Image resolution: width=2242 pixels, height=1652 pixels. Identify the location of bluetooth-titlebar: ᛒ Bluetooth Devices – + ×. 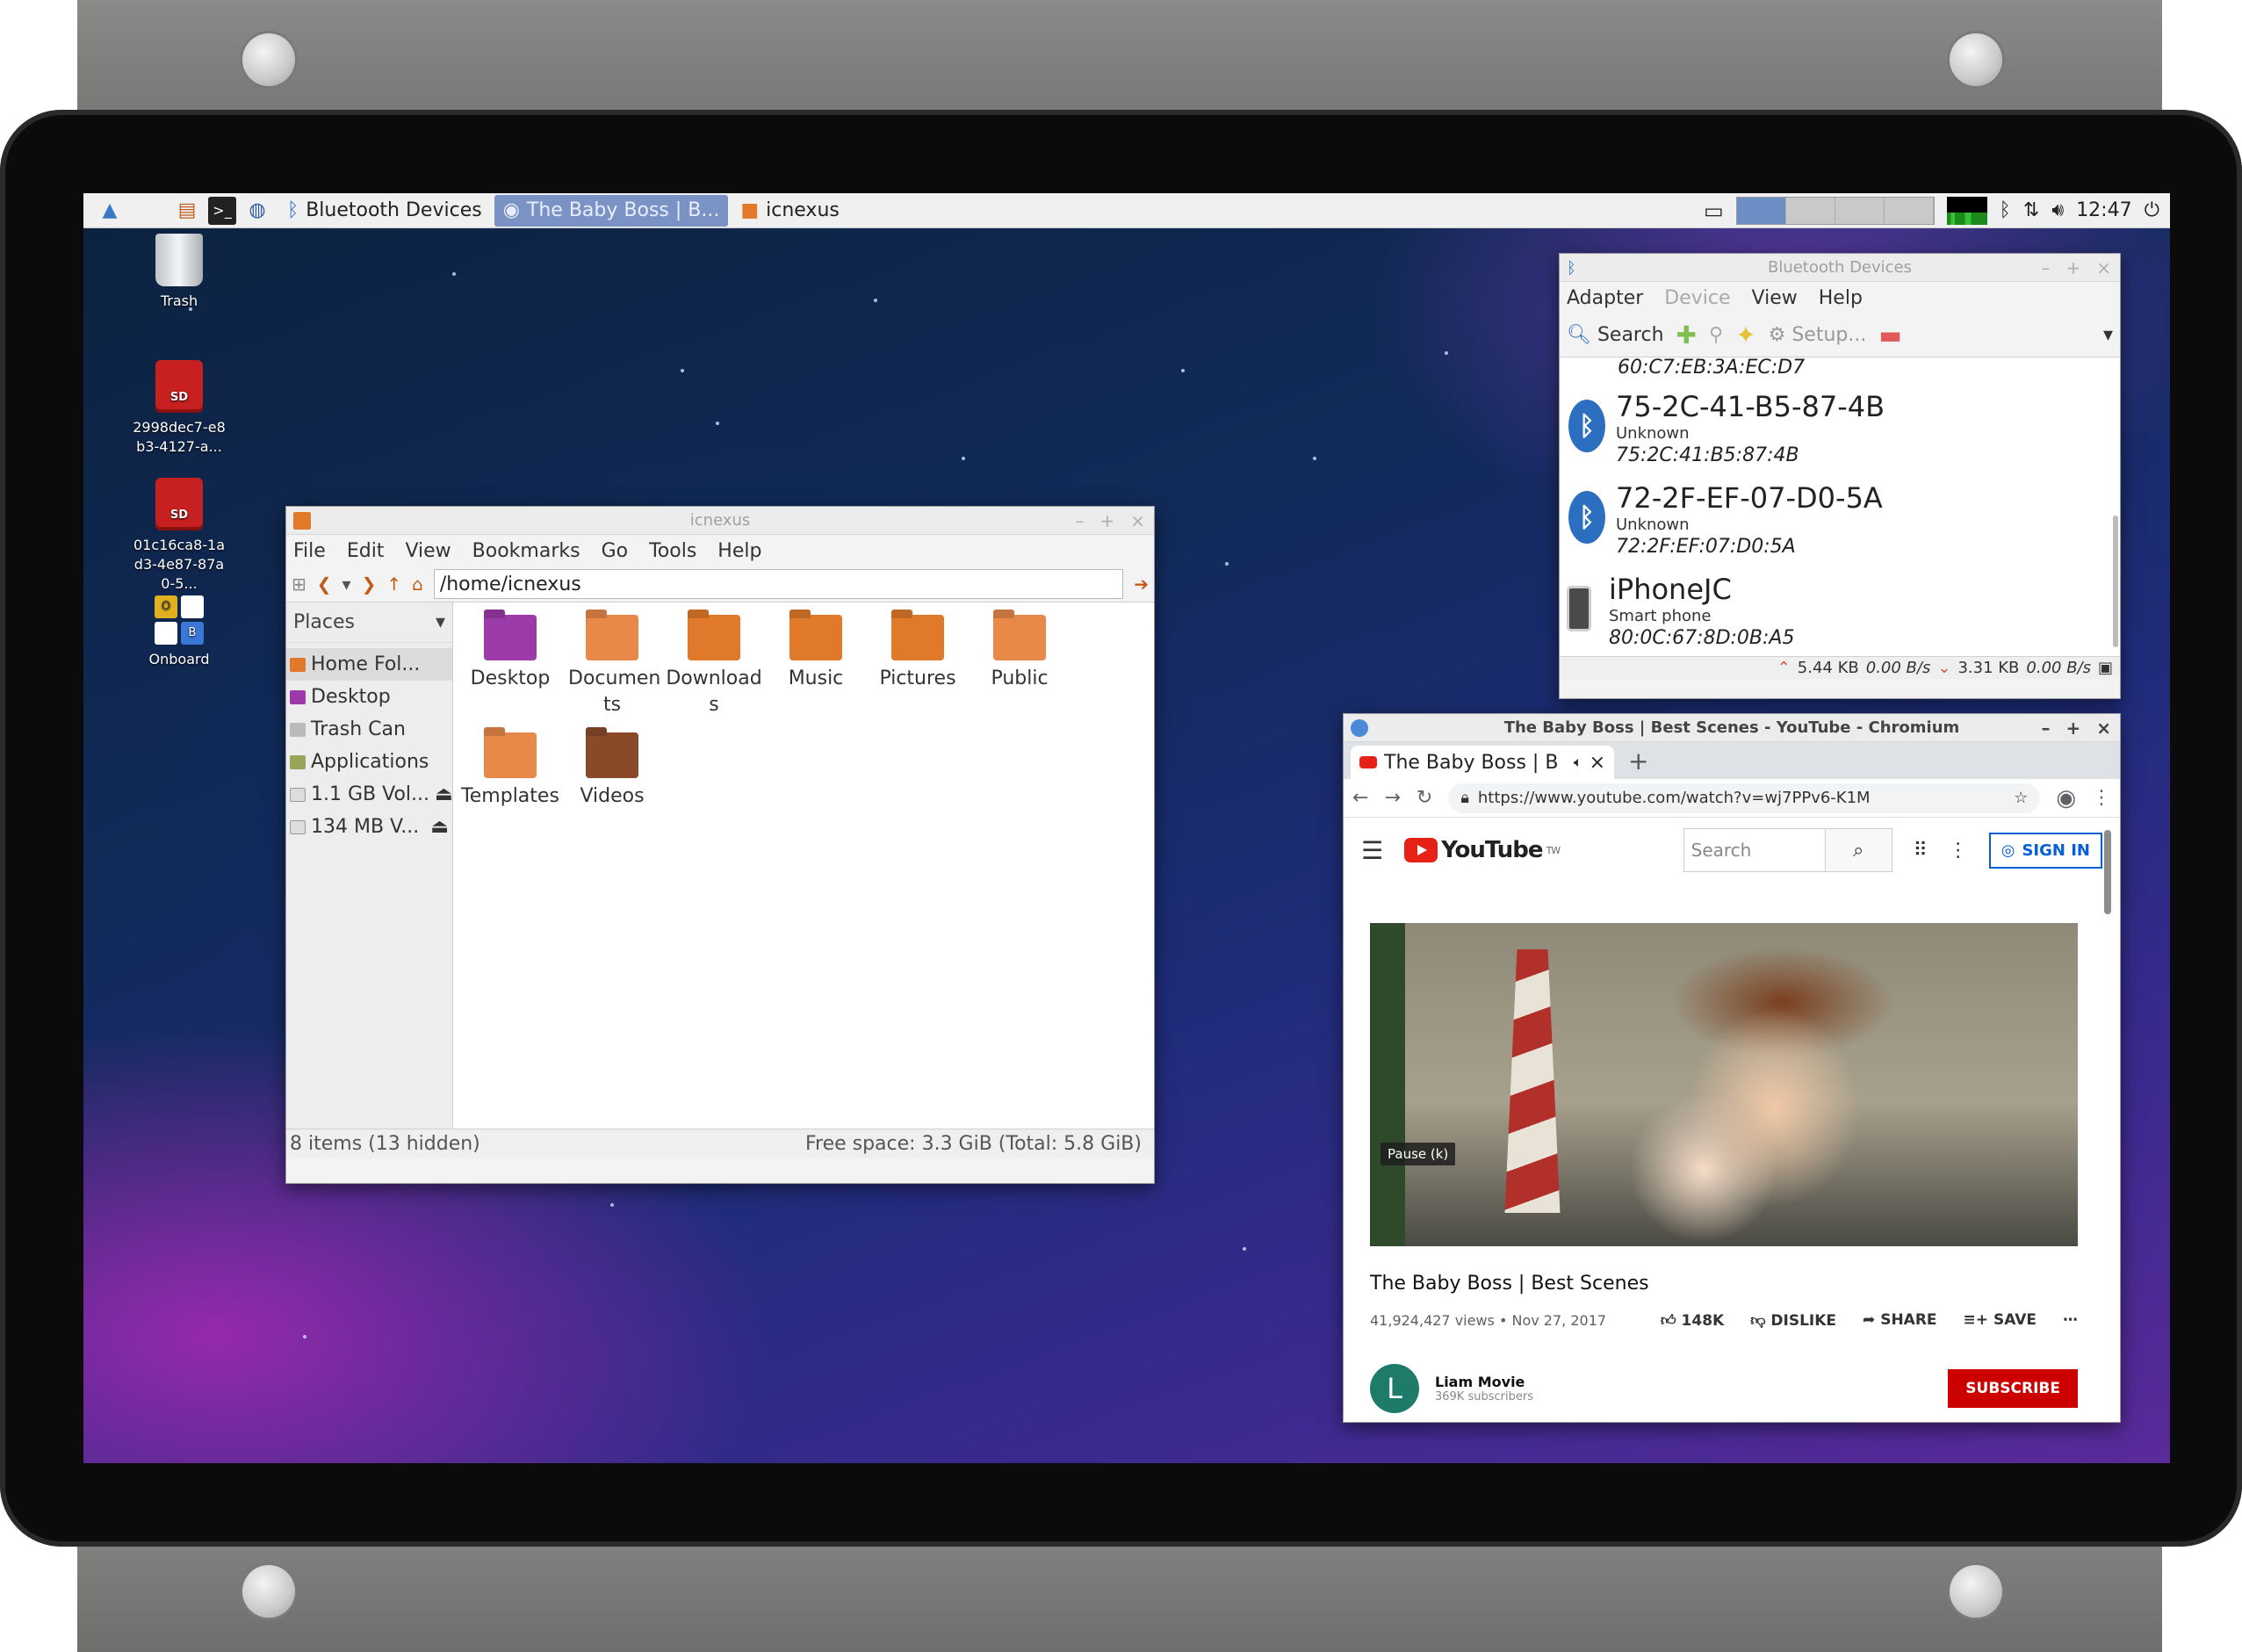
(1840, 268).